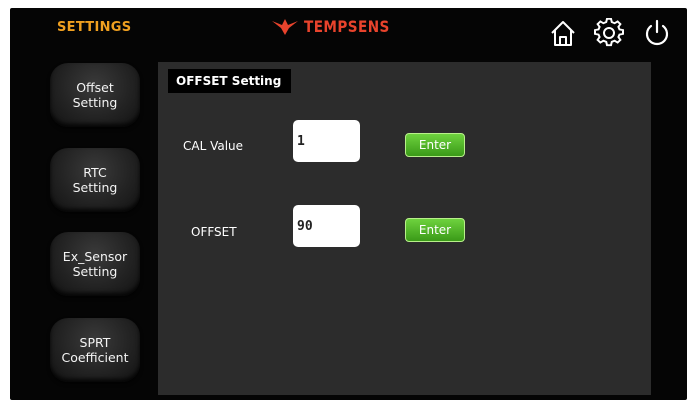 The width and height of the screenshot is (700, 409). What do you see at coordinates (230, 81) in the screenshot?
I see `panel-title: OFFSET Setting` at bounding box center [230, 81].